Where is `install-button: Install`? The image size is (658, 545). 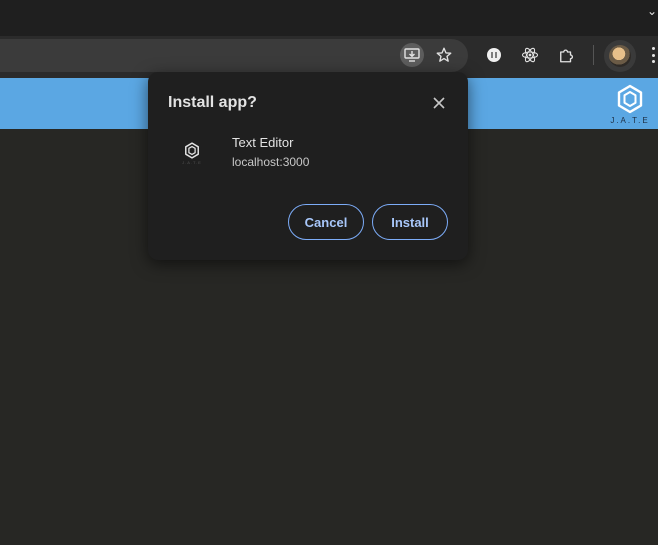 install-button: Install is located at coordinates (410, 222).